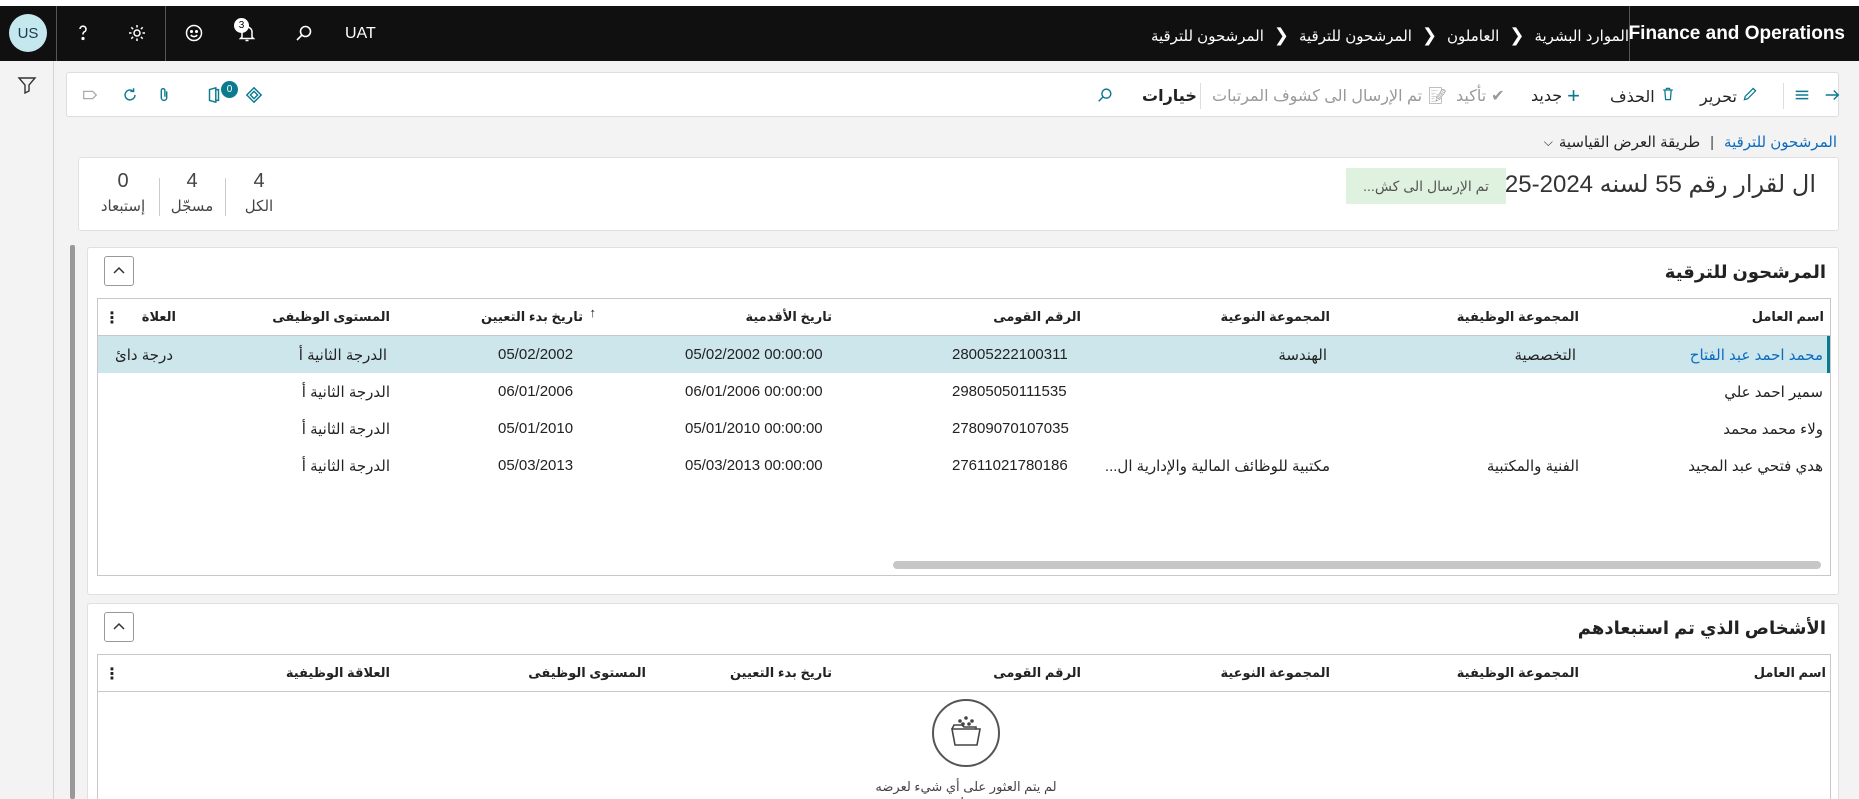 This screenshot has height=799, width=1859. What do you see at coordinates (1668, 96) in the screenshot?
I see `trash-icon` at bounding box center [1668, 96].